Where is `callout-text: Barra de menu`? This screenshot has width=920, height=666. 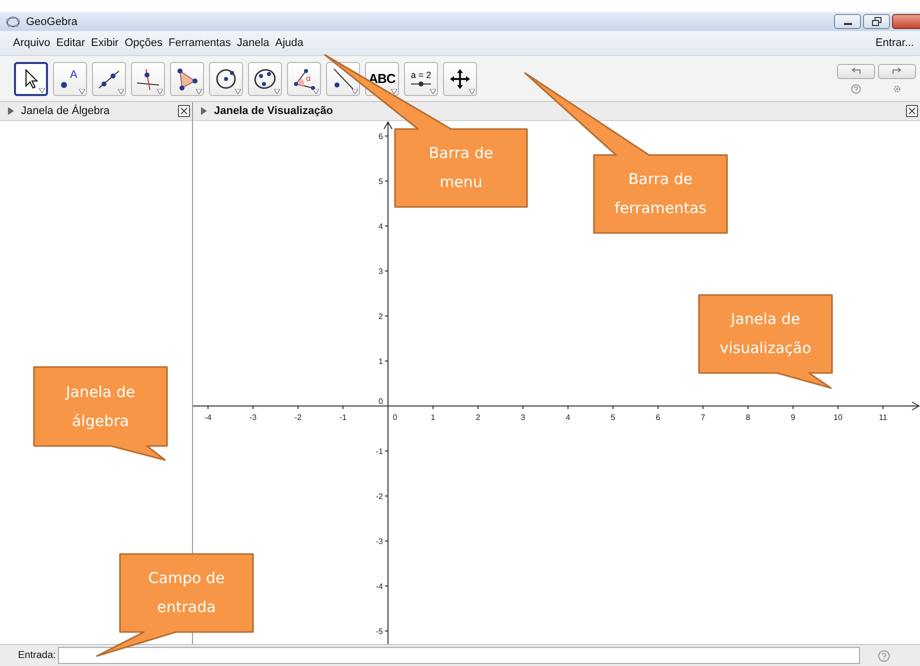 callout-text: Barra de menu is located at coordinates (461, 168).